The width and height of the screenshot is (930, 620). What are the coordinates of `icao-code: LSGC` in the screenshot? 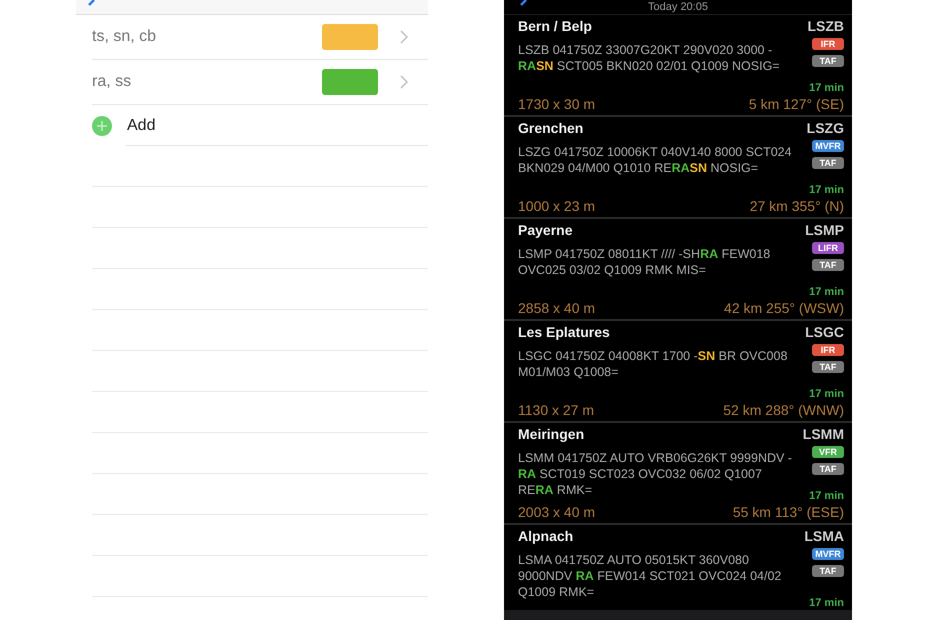 It's located at (824, 332).